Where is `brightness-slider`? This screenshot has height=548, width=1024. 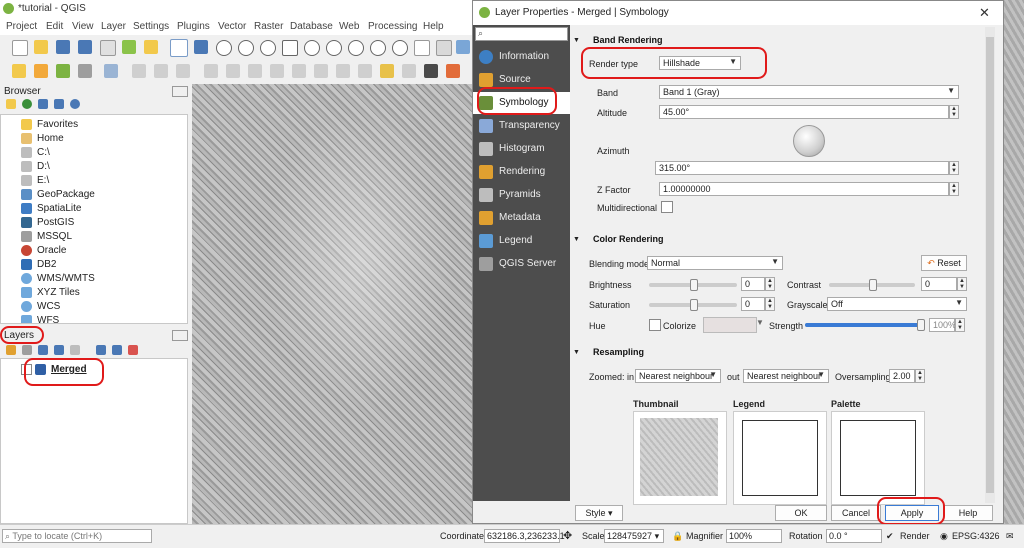
brightness-slider is located at coordinates (693, 285).